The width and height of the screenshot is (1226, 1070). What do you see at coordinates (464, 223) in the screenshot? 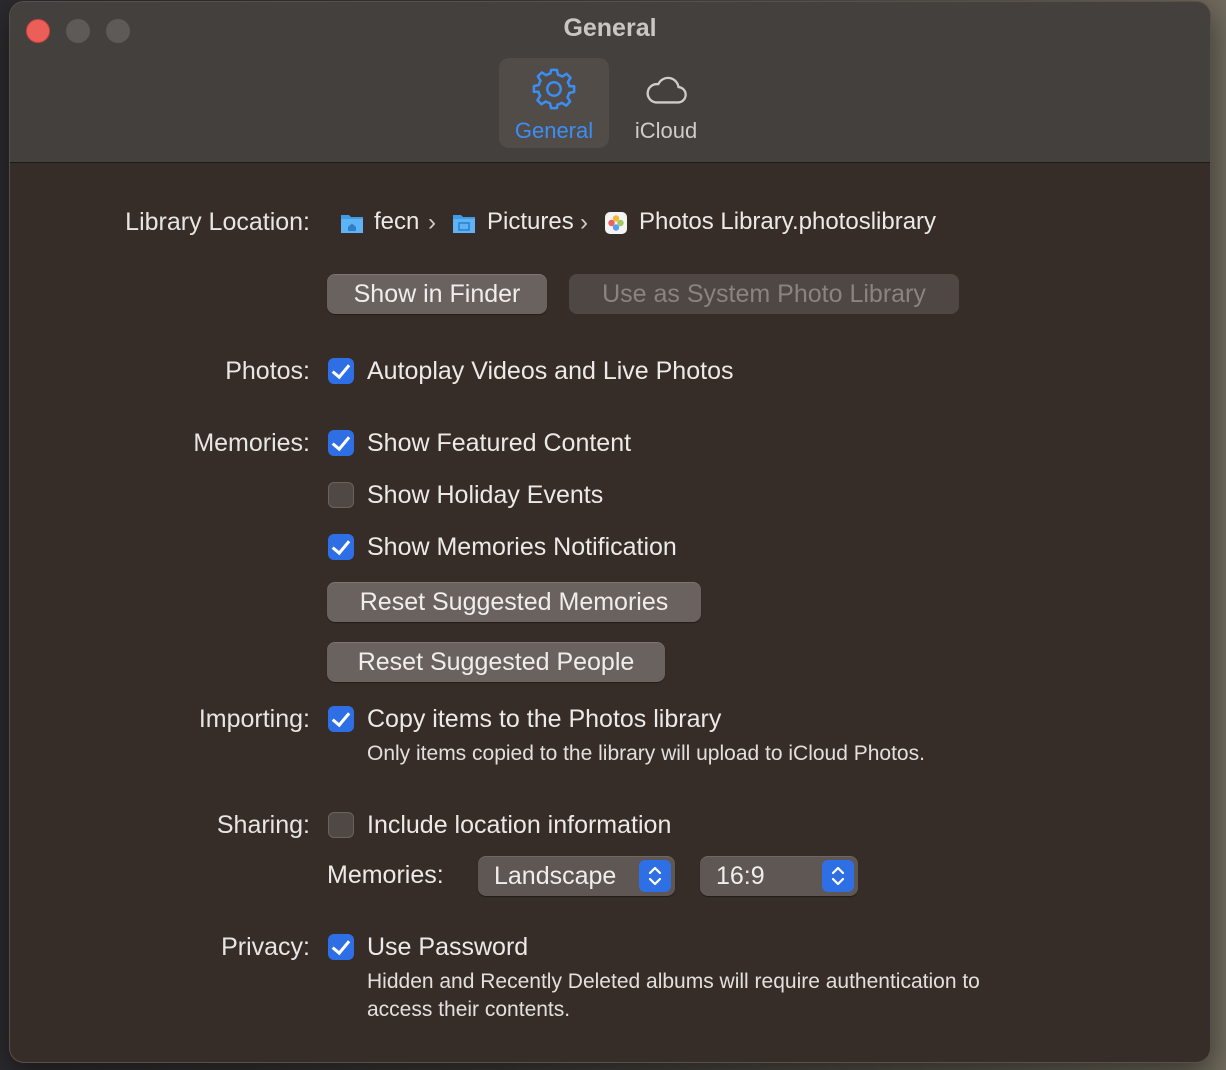
I see `pictures-folder-icon` at bounding box center [464, 223].